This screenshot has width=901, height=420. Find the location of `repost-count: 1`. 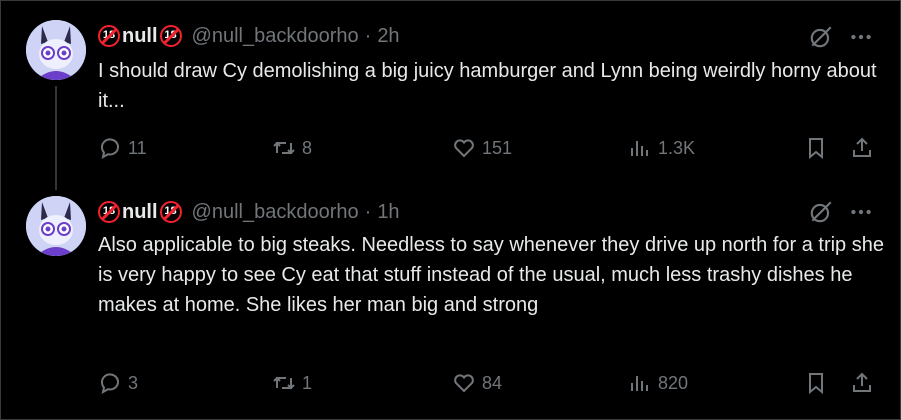

repost-count: 1 is located at coordinates (307, 382).